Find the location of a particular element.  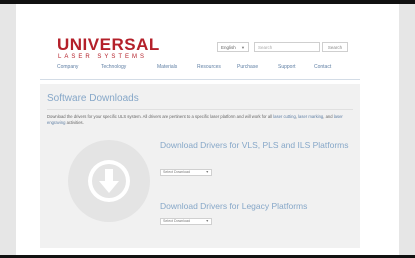

description-sep-2: , and is located at coordinates (328, 116).